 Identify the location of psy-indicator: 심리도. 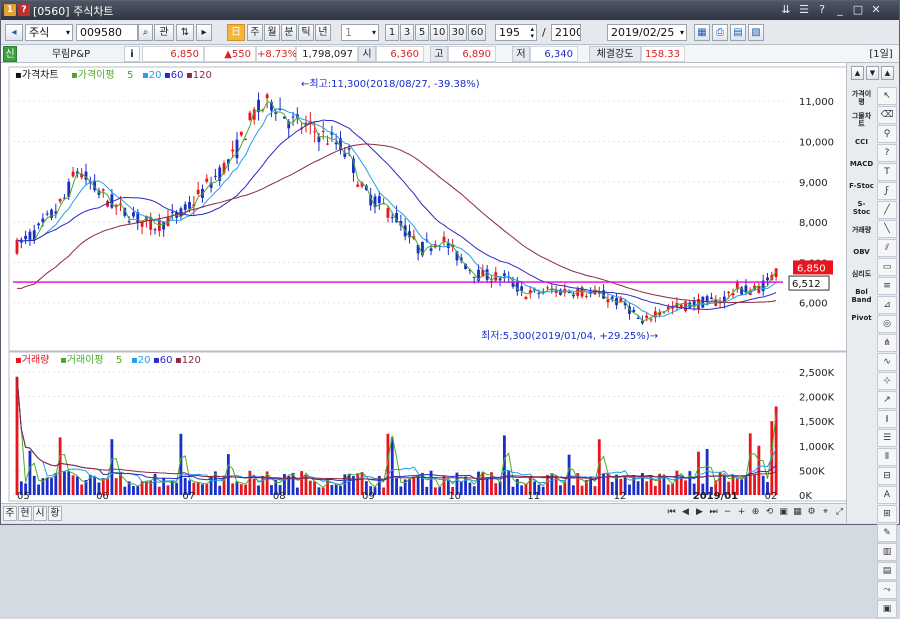
(861, 273).